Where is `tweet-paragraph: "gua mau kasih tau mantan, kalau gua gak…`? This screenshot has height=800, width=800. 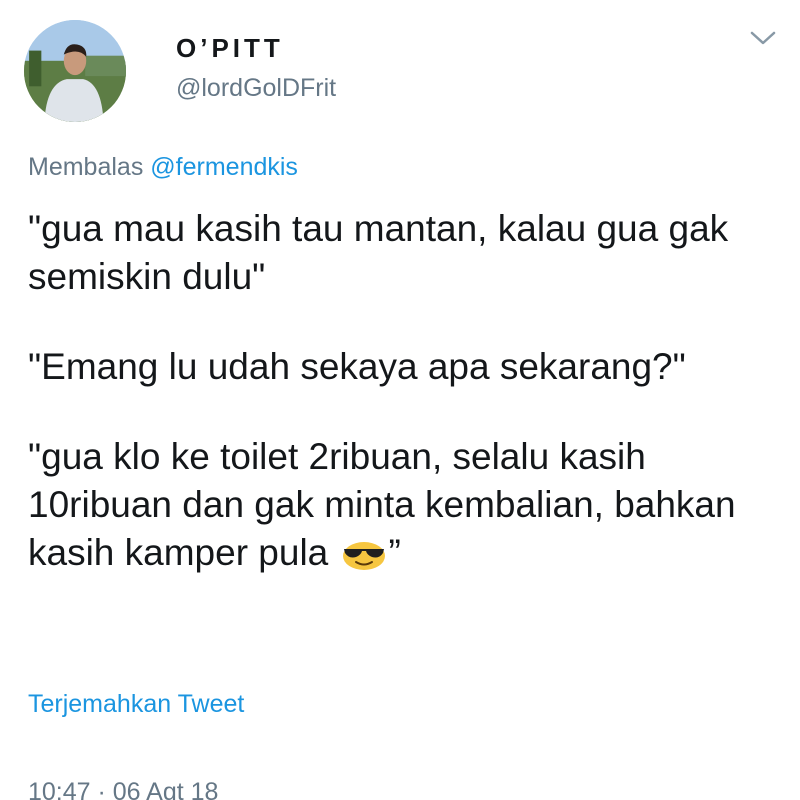
tweet-paragraph: "gua mau kasih tau mantan, kalau gua gak… is located at coordinates (378, 252).